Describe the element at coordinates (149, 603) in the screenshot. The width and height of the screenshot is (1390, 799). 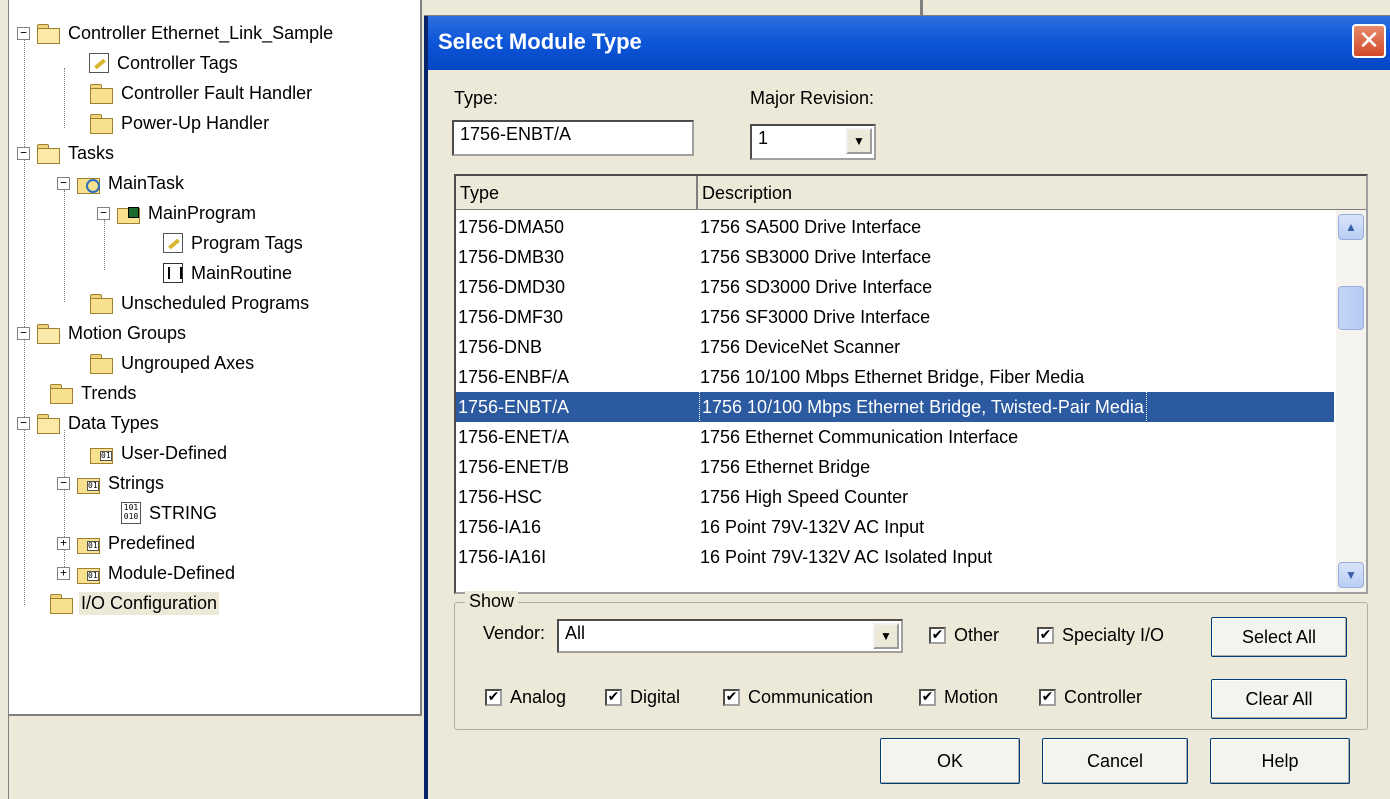
I see `tree-item-label: I/O Configuration` at that location.